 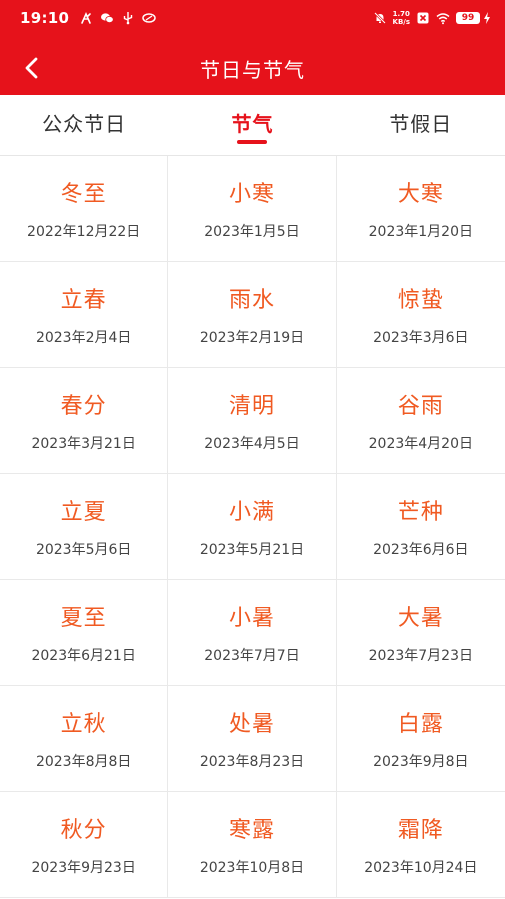 What do you see at coordinates (401, 22) in the screenshot?
I see `network-speed-unit: KB/s` at bounding box center [401, 22].